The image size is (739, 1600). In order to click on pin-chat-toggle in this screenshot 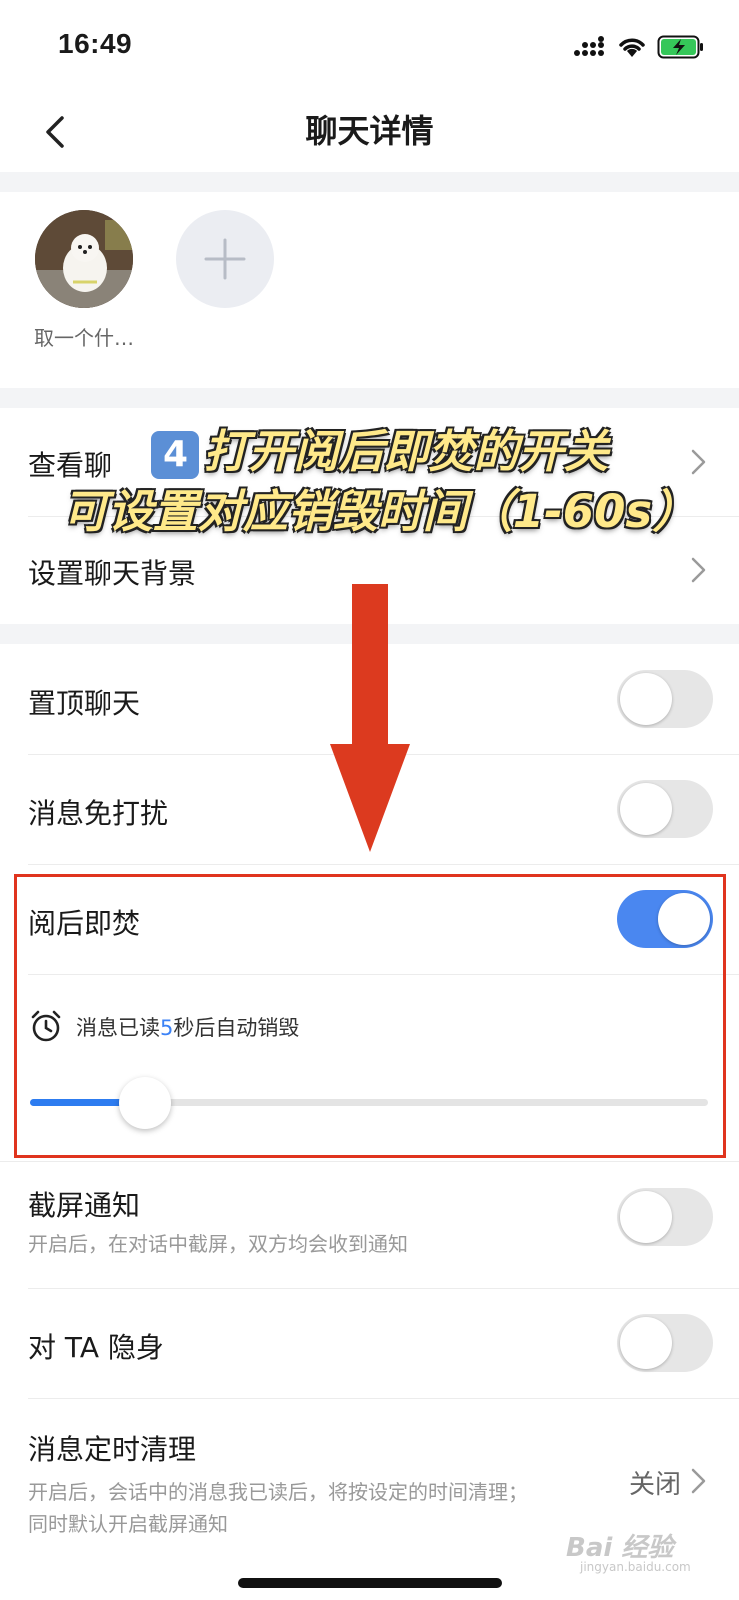, I will do `click(665, 699)`.